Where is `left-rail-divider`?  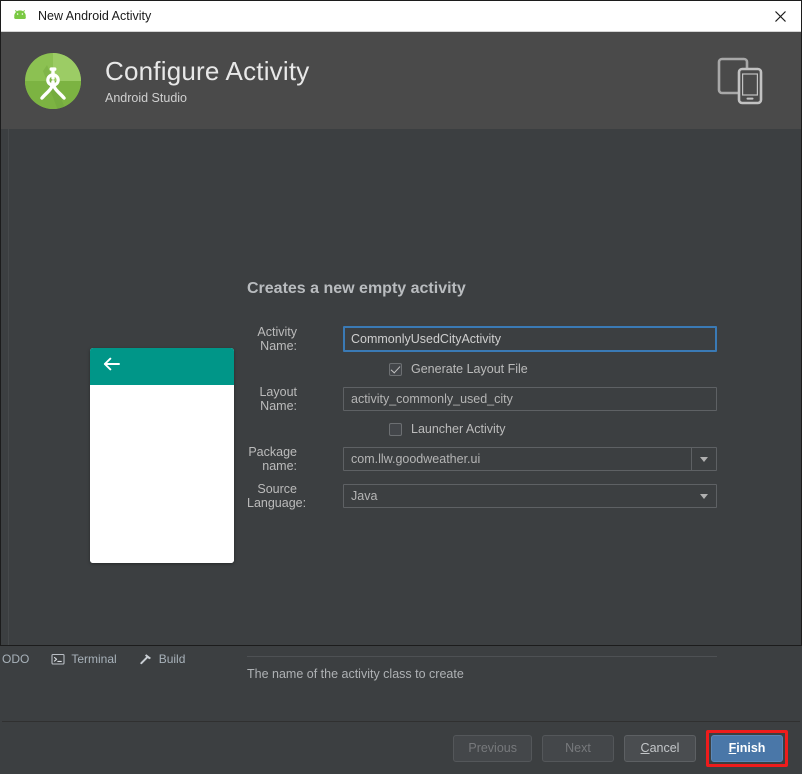
left-rail-divider is located at coordinates (8, 387).